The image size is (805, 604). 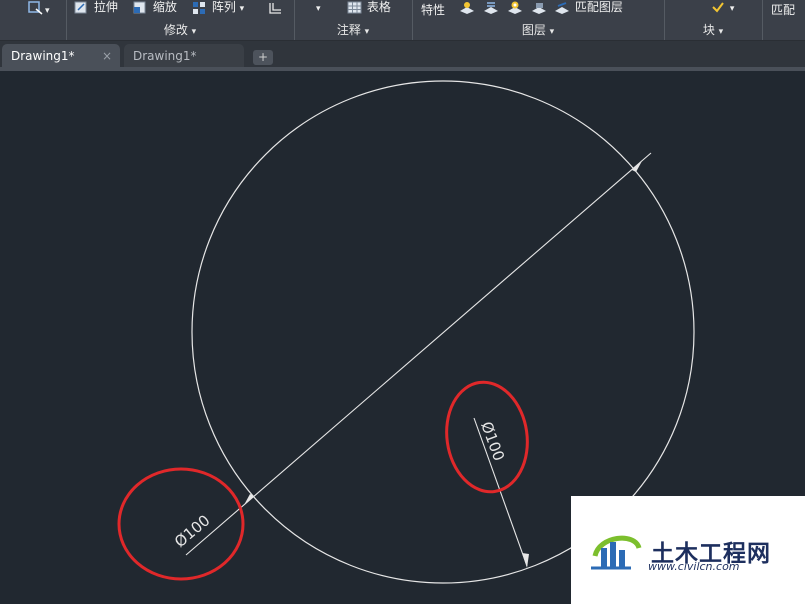 What do you see at coordinates (515, 7) in the screenshot?
I see `layer-isolate-icon` at bounding box center [515, 7].